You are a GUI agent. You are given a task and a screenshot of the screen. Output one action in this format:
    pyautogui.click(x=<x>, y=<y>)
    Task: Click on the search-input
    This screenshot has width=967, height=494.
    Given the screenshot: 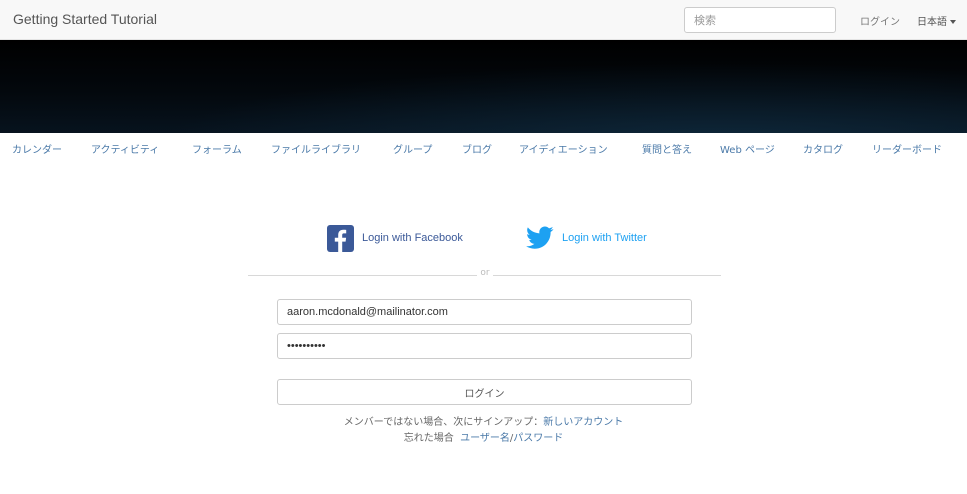 What is the action you would take?
    pyautogui.click(x=760, y=20)
    